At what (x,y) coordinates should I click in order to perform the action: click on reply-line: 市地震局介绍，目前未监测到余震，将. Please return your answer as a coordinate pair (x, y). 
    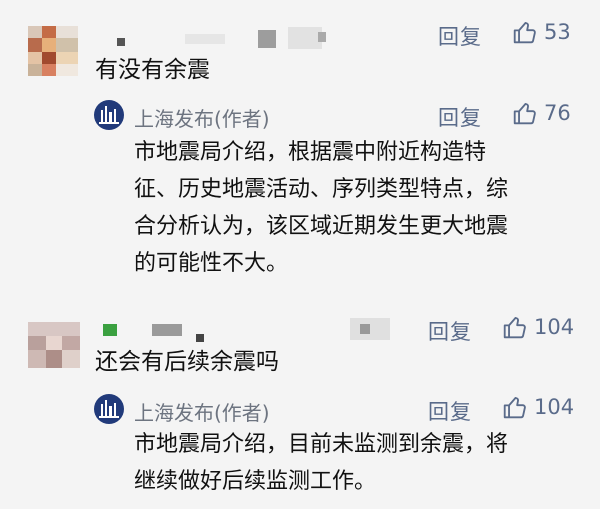
    Looking at the image, I should click on (321, 444).